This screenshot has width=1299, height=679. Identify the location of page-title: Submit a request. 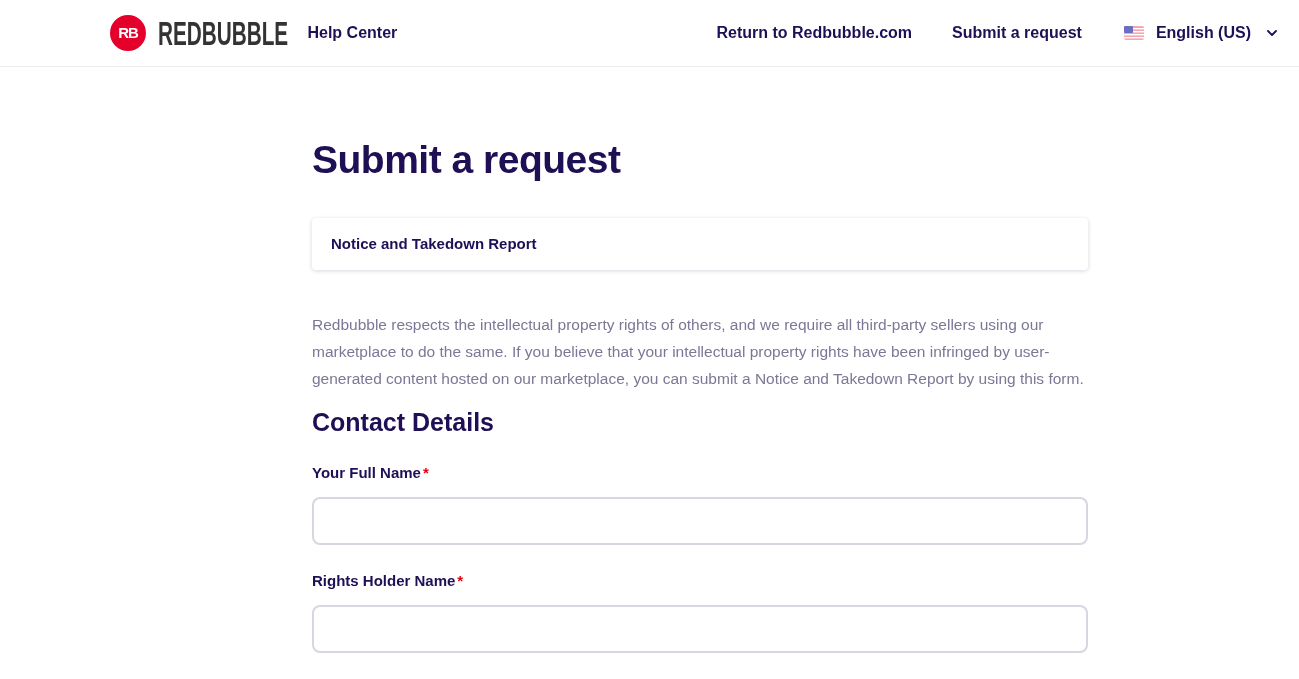
(467, 160).